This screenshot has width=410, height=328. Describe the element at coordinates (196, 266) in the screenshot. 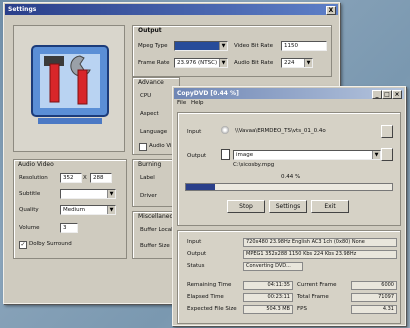

I see `info-status-label: Status` at that location.